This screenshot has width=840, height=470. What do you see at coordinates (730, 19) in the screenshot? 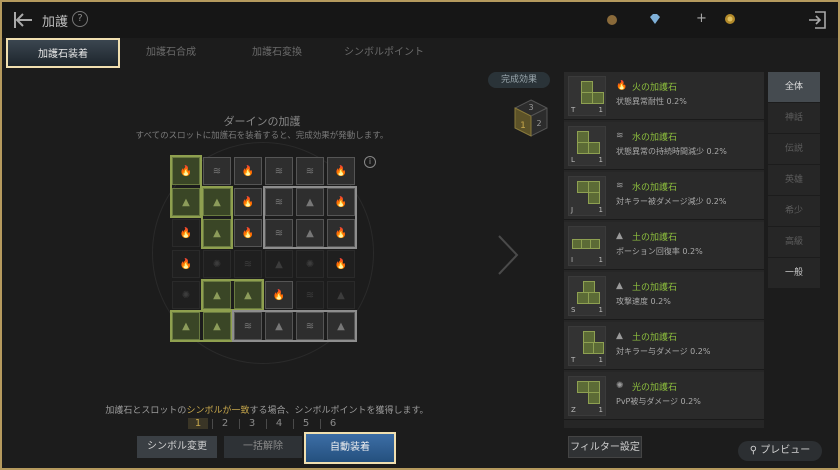
I see `gold-coin-icon` at bounding box center [730, 19].